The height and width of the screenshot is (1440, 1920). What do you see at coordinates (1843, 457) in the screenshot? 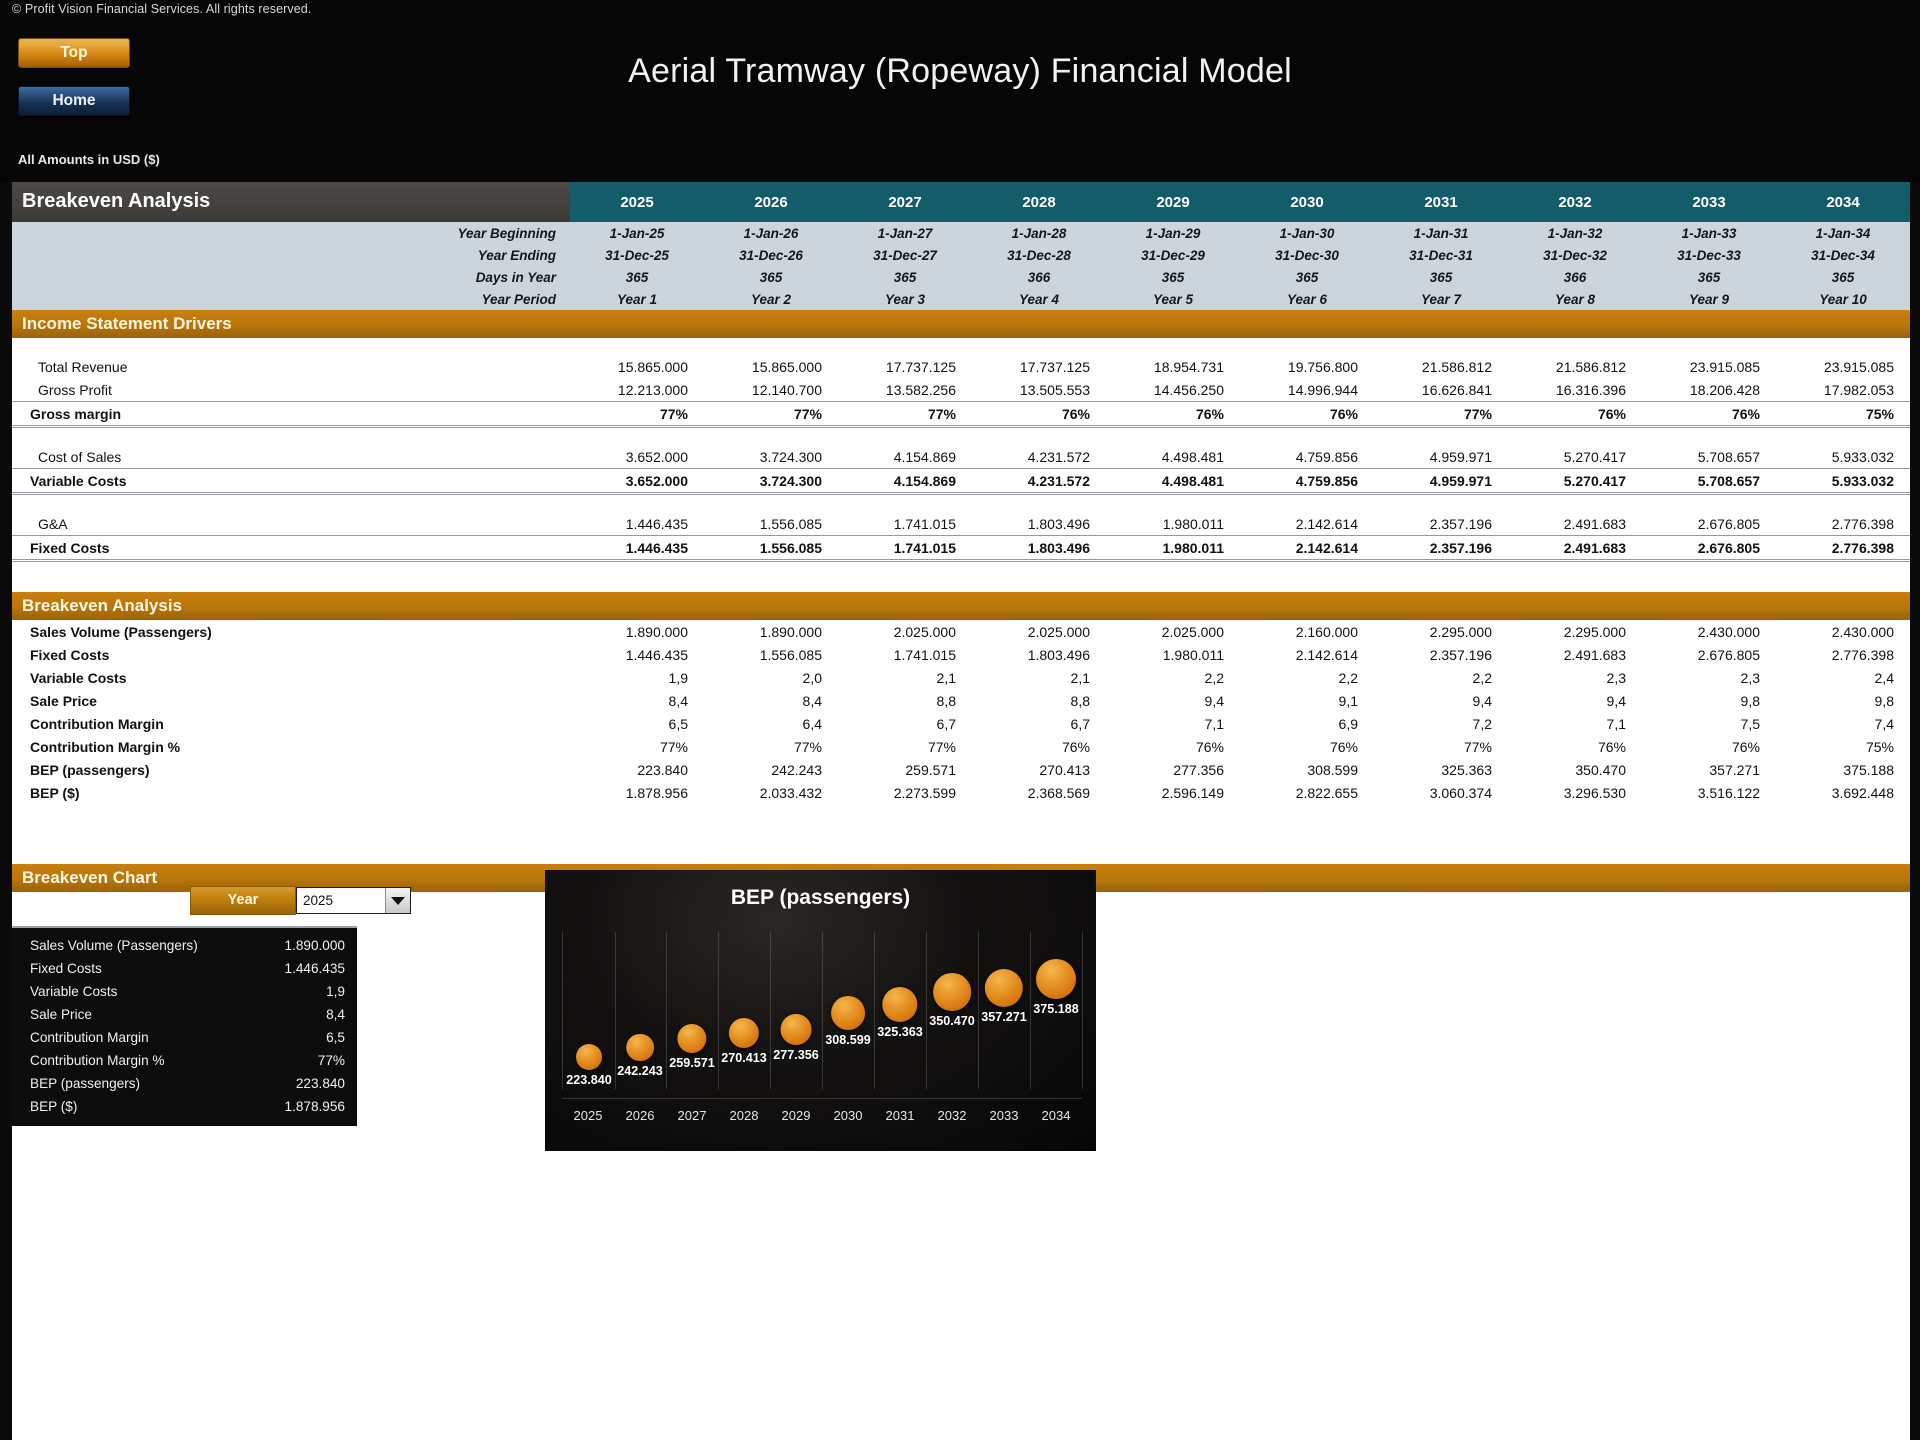
I see `row-value: 5.933.032` at bounding box center [1843, 457].